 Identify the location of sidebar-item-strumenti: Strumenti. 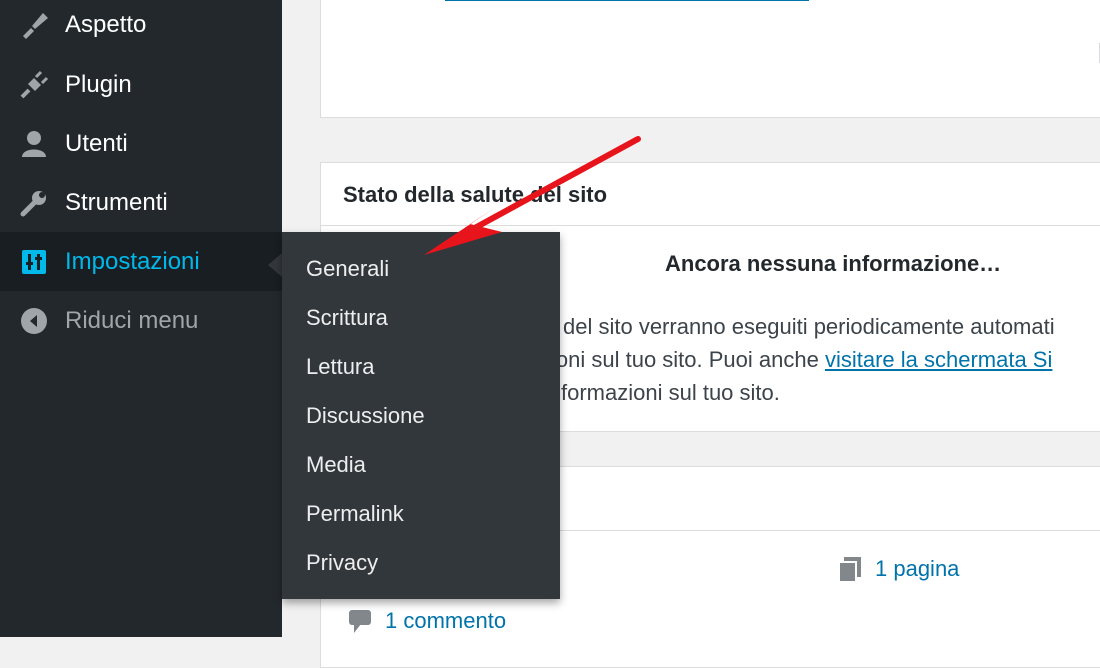
(141, 202).